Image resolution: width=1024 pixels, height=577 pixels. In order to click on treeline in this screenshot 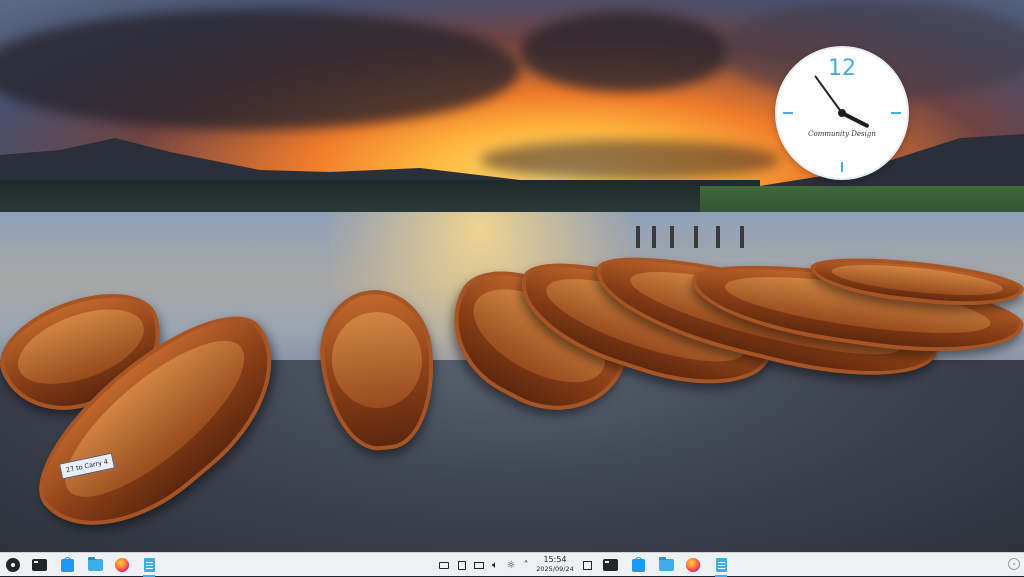, I will do `click(380, 197)`.